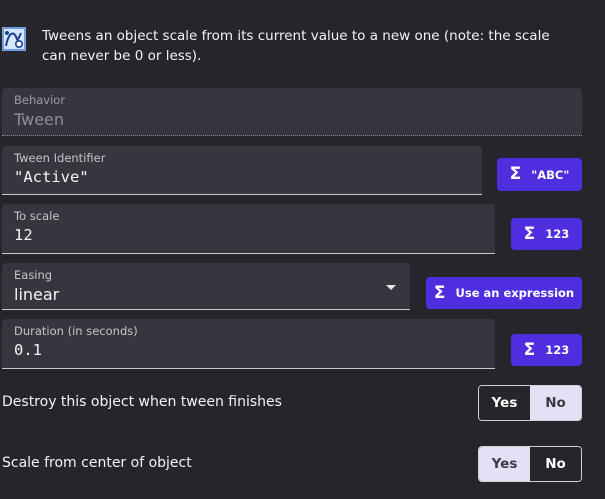 The image size is (605, 499). I want to click on easing-label: Easing, so click(33, 275).